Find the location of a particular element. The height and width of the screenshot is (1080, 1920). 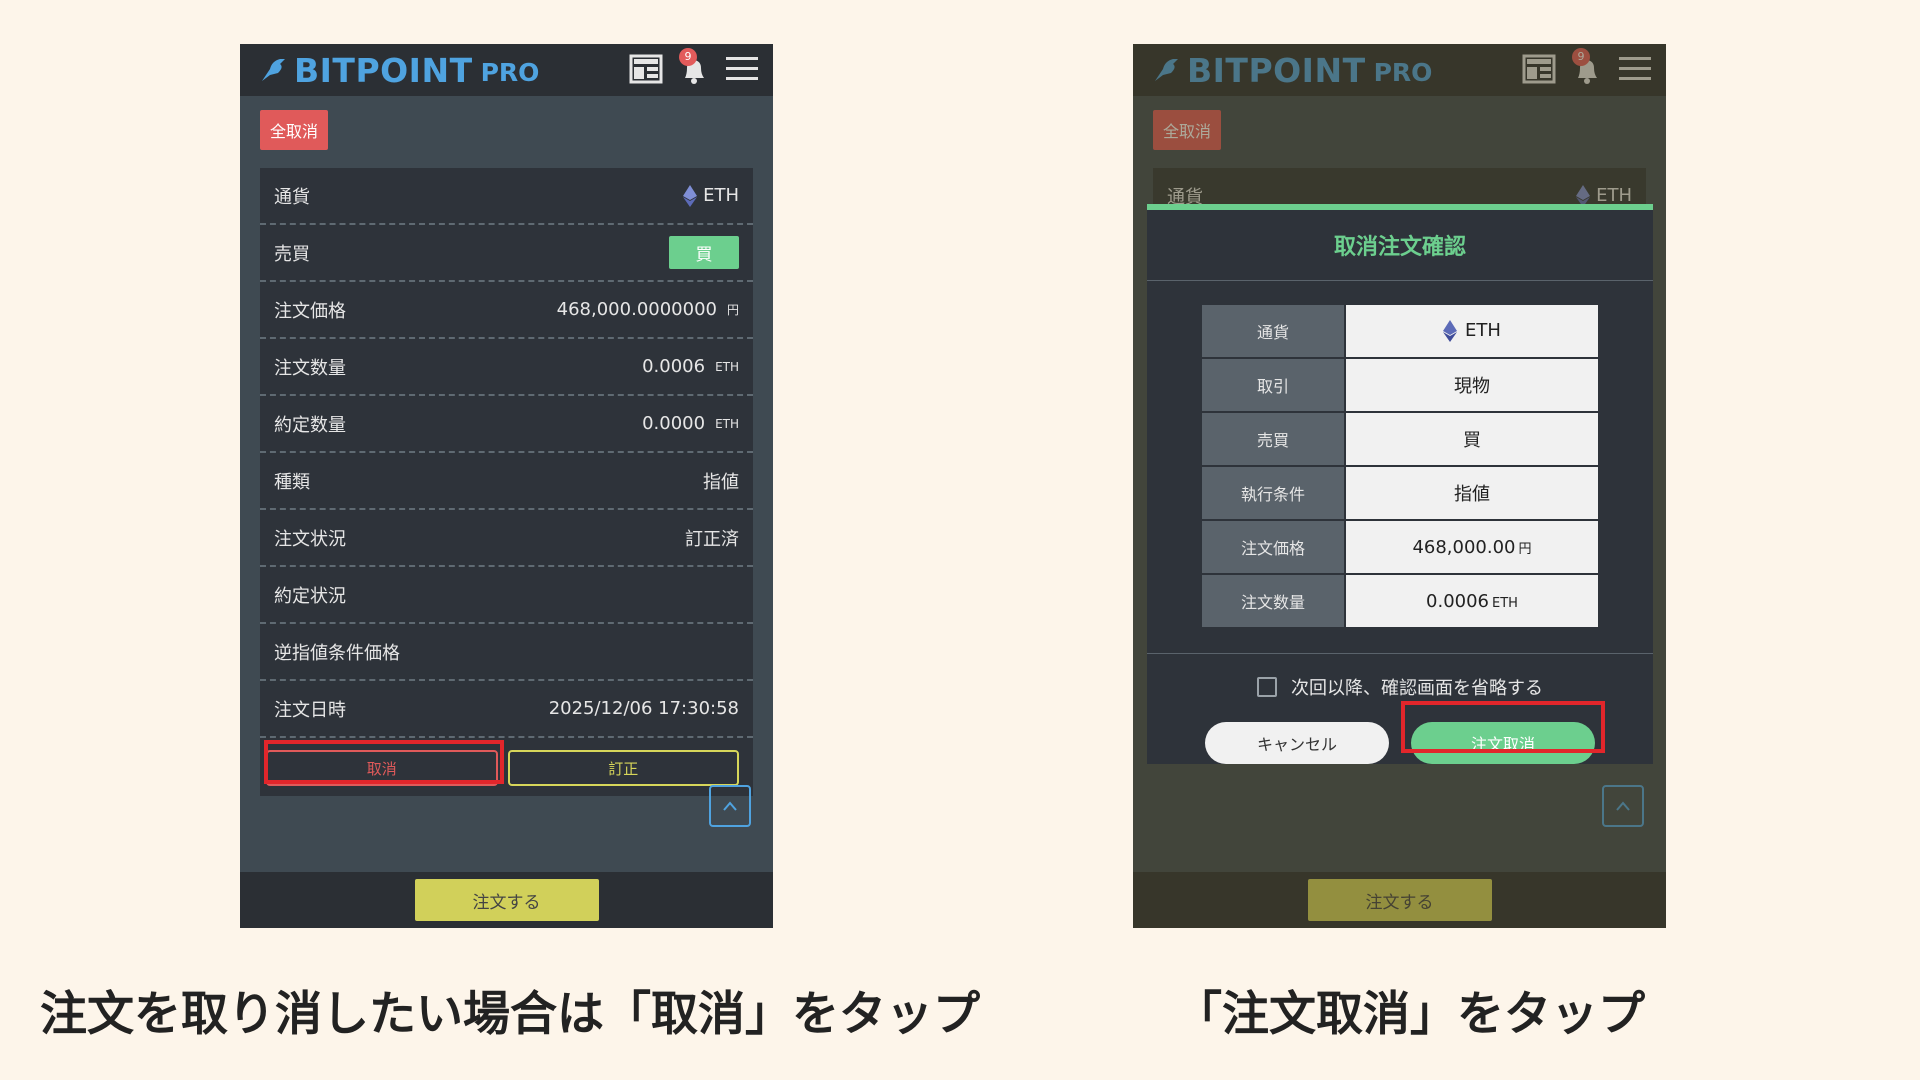

confirm-row-currency: 通貨 ETH is located at coordinates (1400, 331).